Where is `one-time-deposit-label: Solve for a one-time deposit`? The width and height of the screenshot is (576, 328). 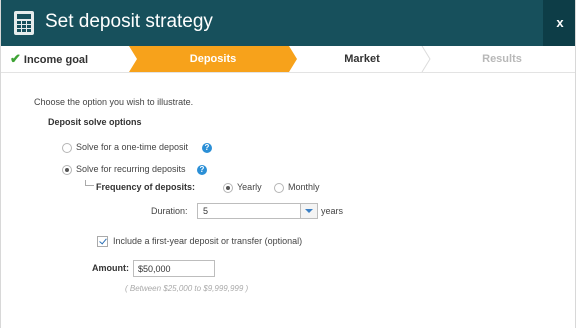
one-time-deposit-label: Solve for a one-time deposit is located at coordinates (132, 147).